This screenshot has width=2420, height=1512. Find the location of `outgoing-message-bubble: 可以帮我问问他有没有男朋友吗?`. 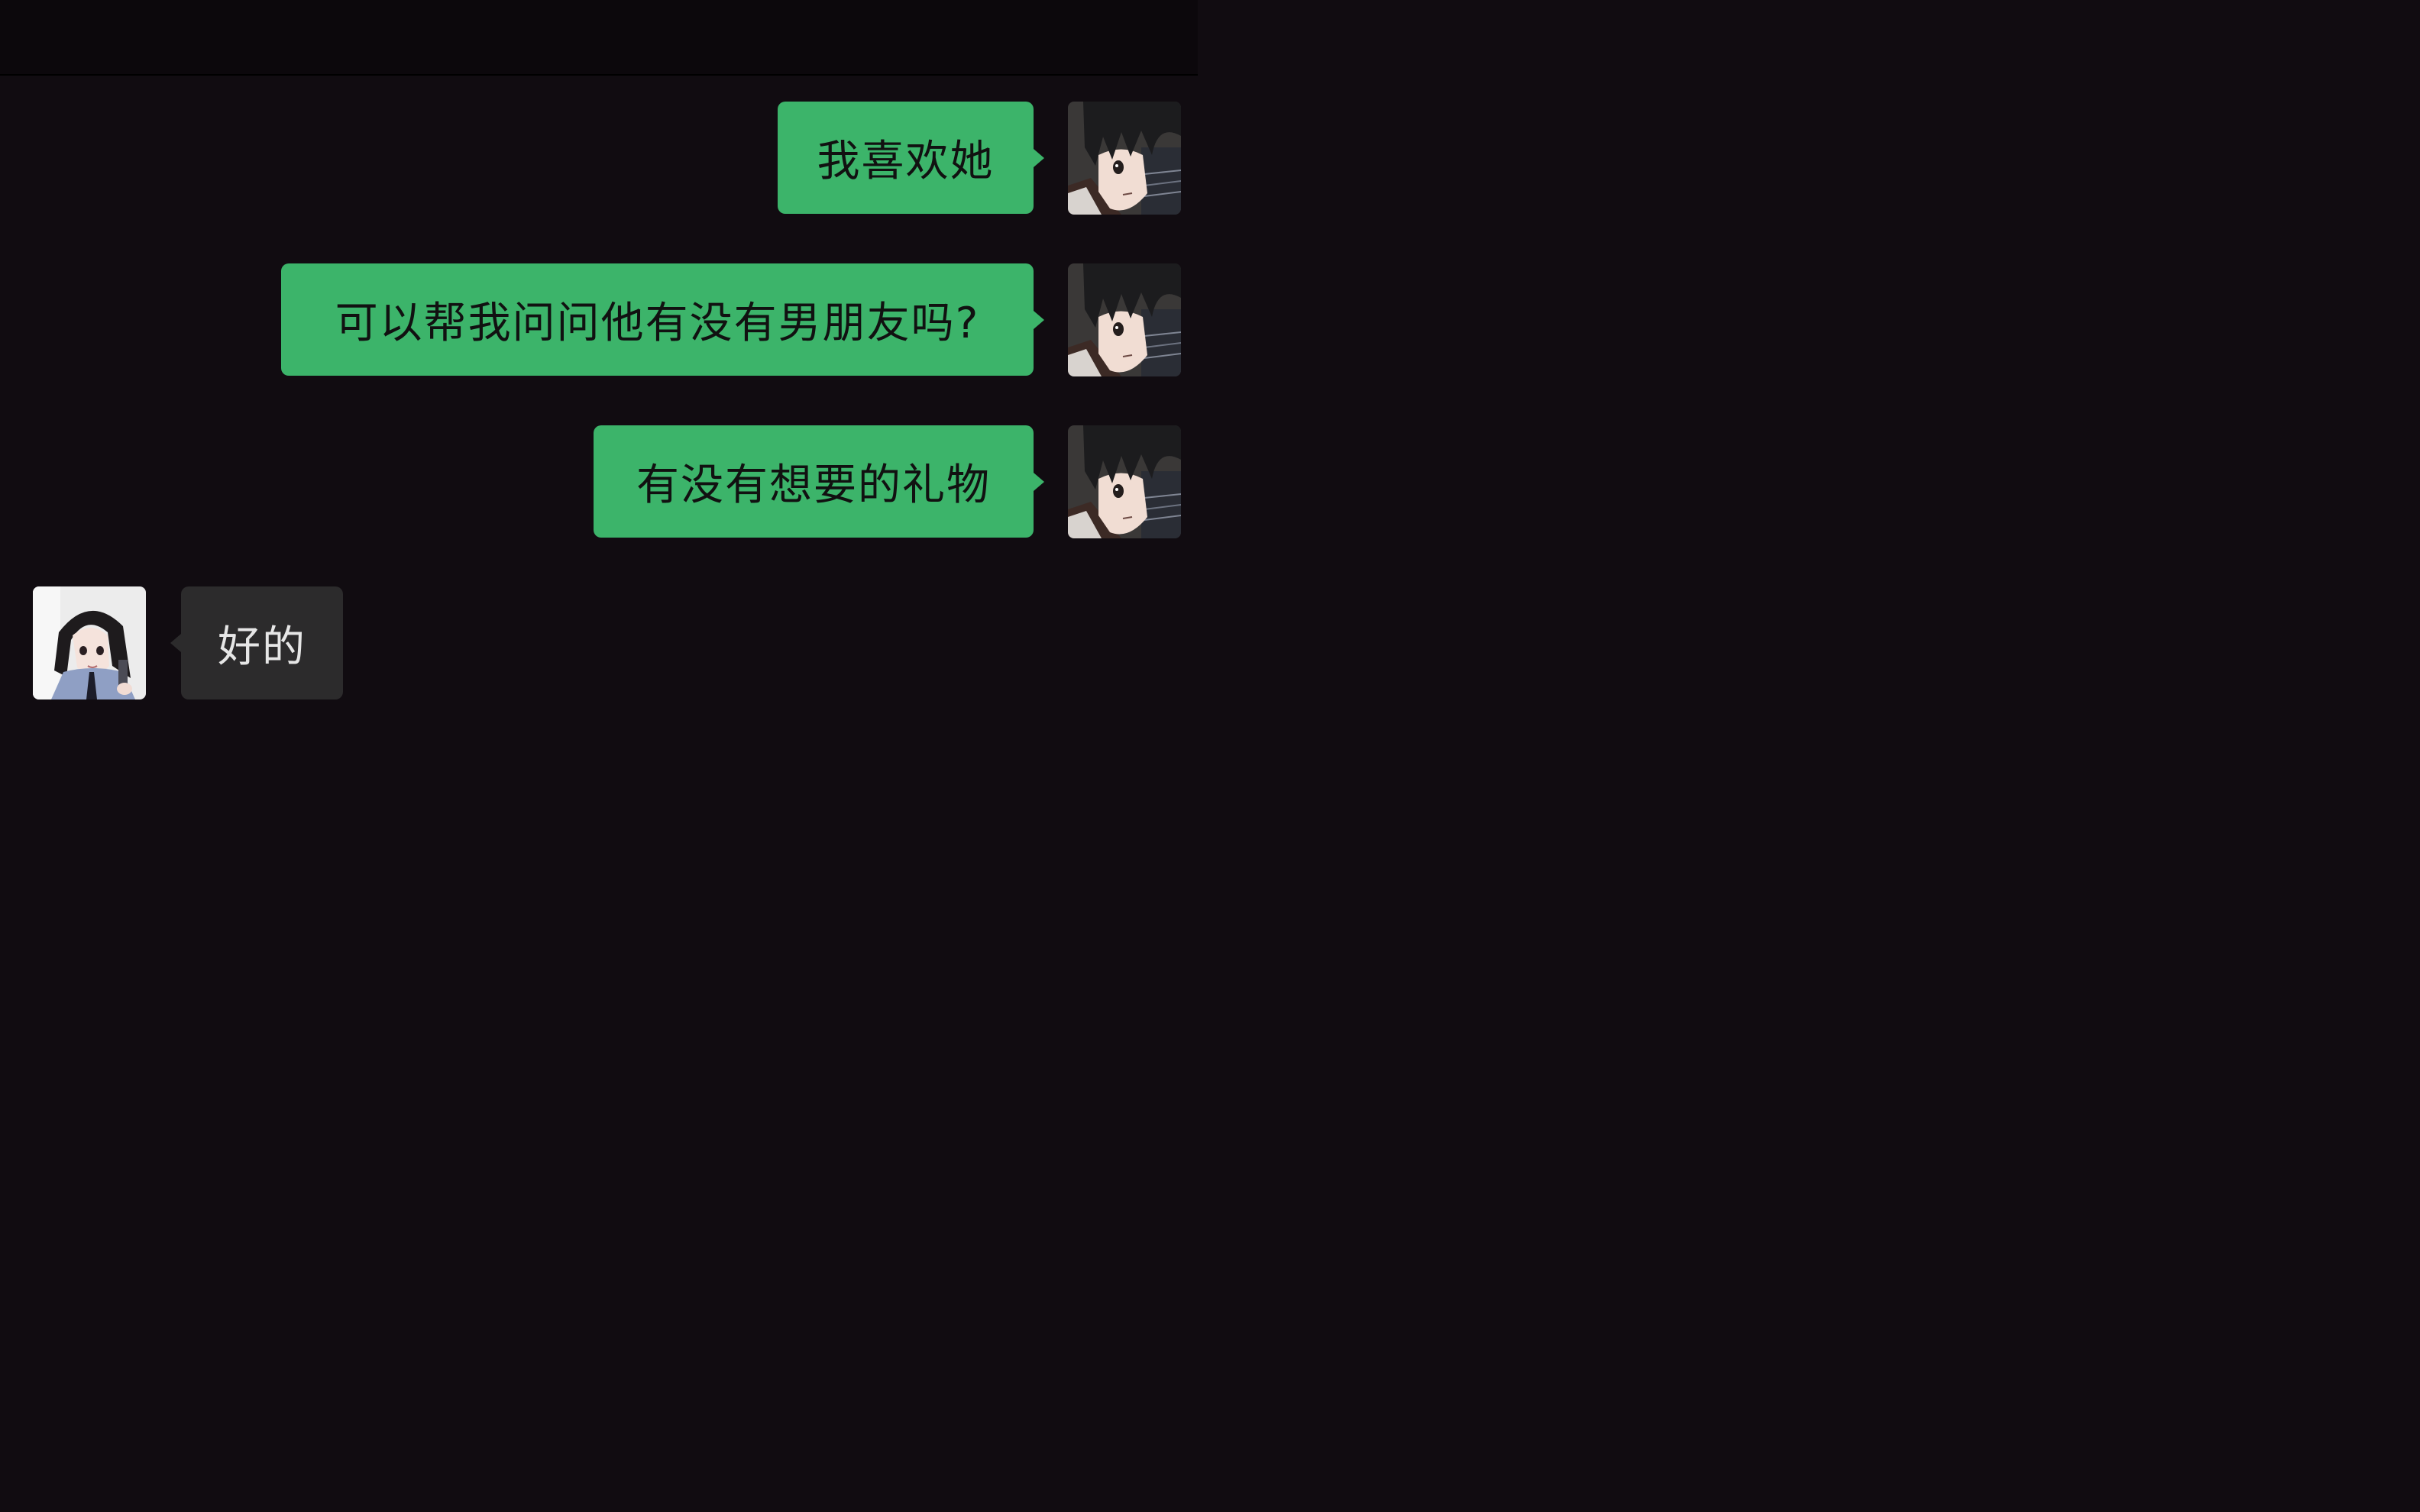

outgoing-message-bubble: 可以帮我问问他有没有男朋友吗? is located at coordinates (657, 320).